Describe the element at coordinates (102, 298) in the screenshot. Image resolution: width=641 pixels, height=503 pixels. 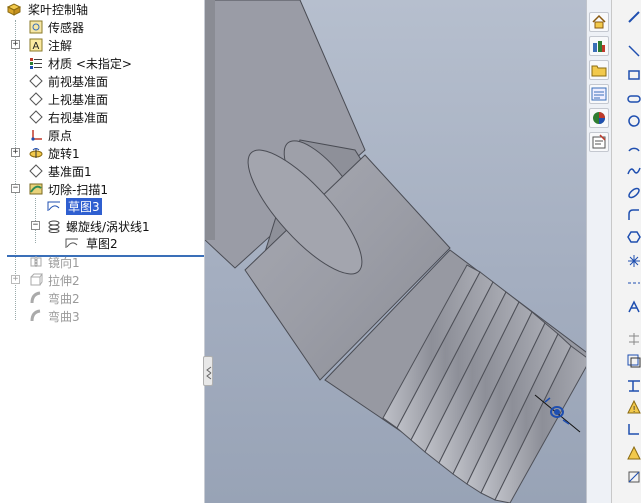
I see `tree-item-flex2: 弯曲2` at that location.